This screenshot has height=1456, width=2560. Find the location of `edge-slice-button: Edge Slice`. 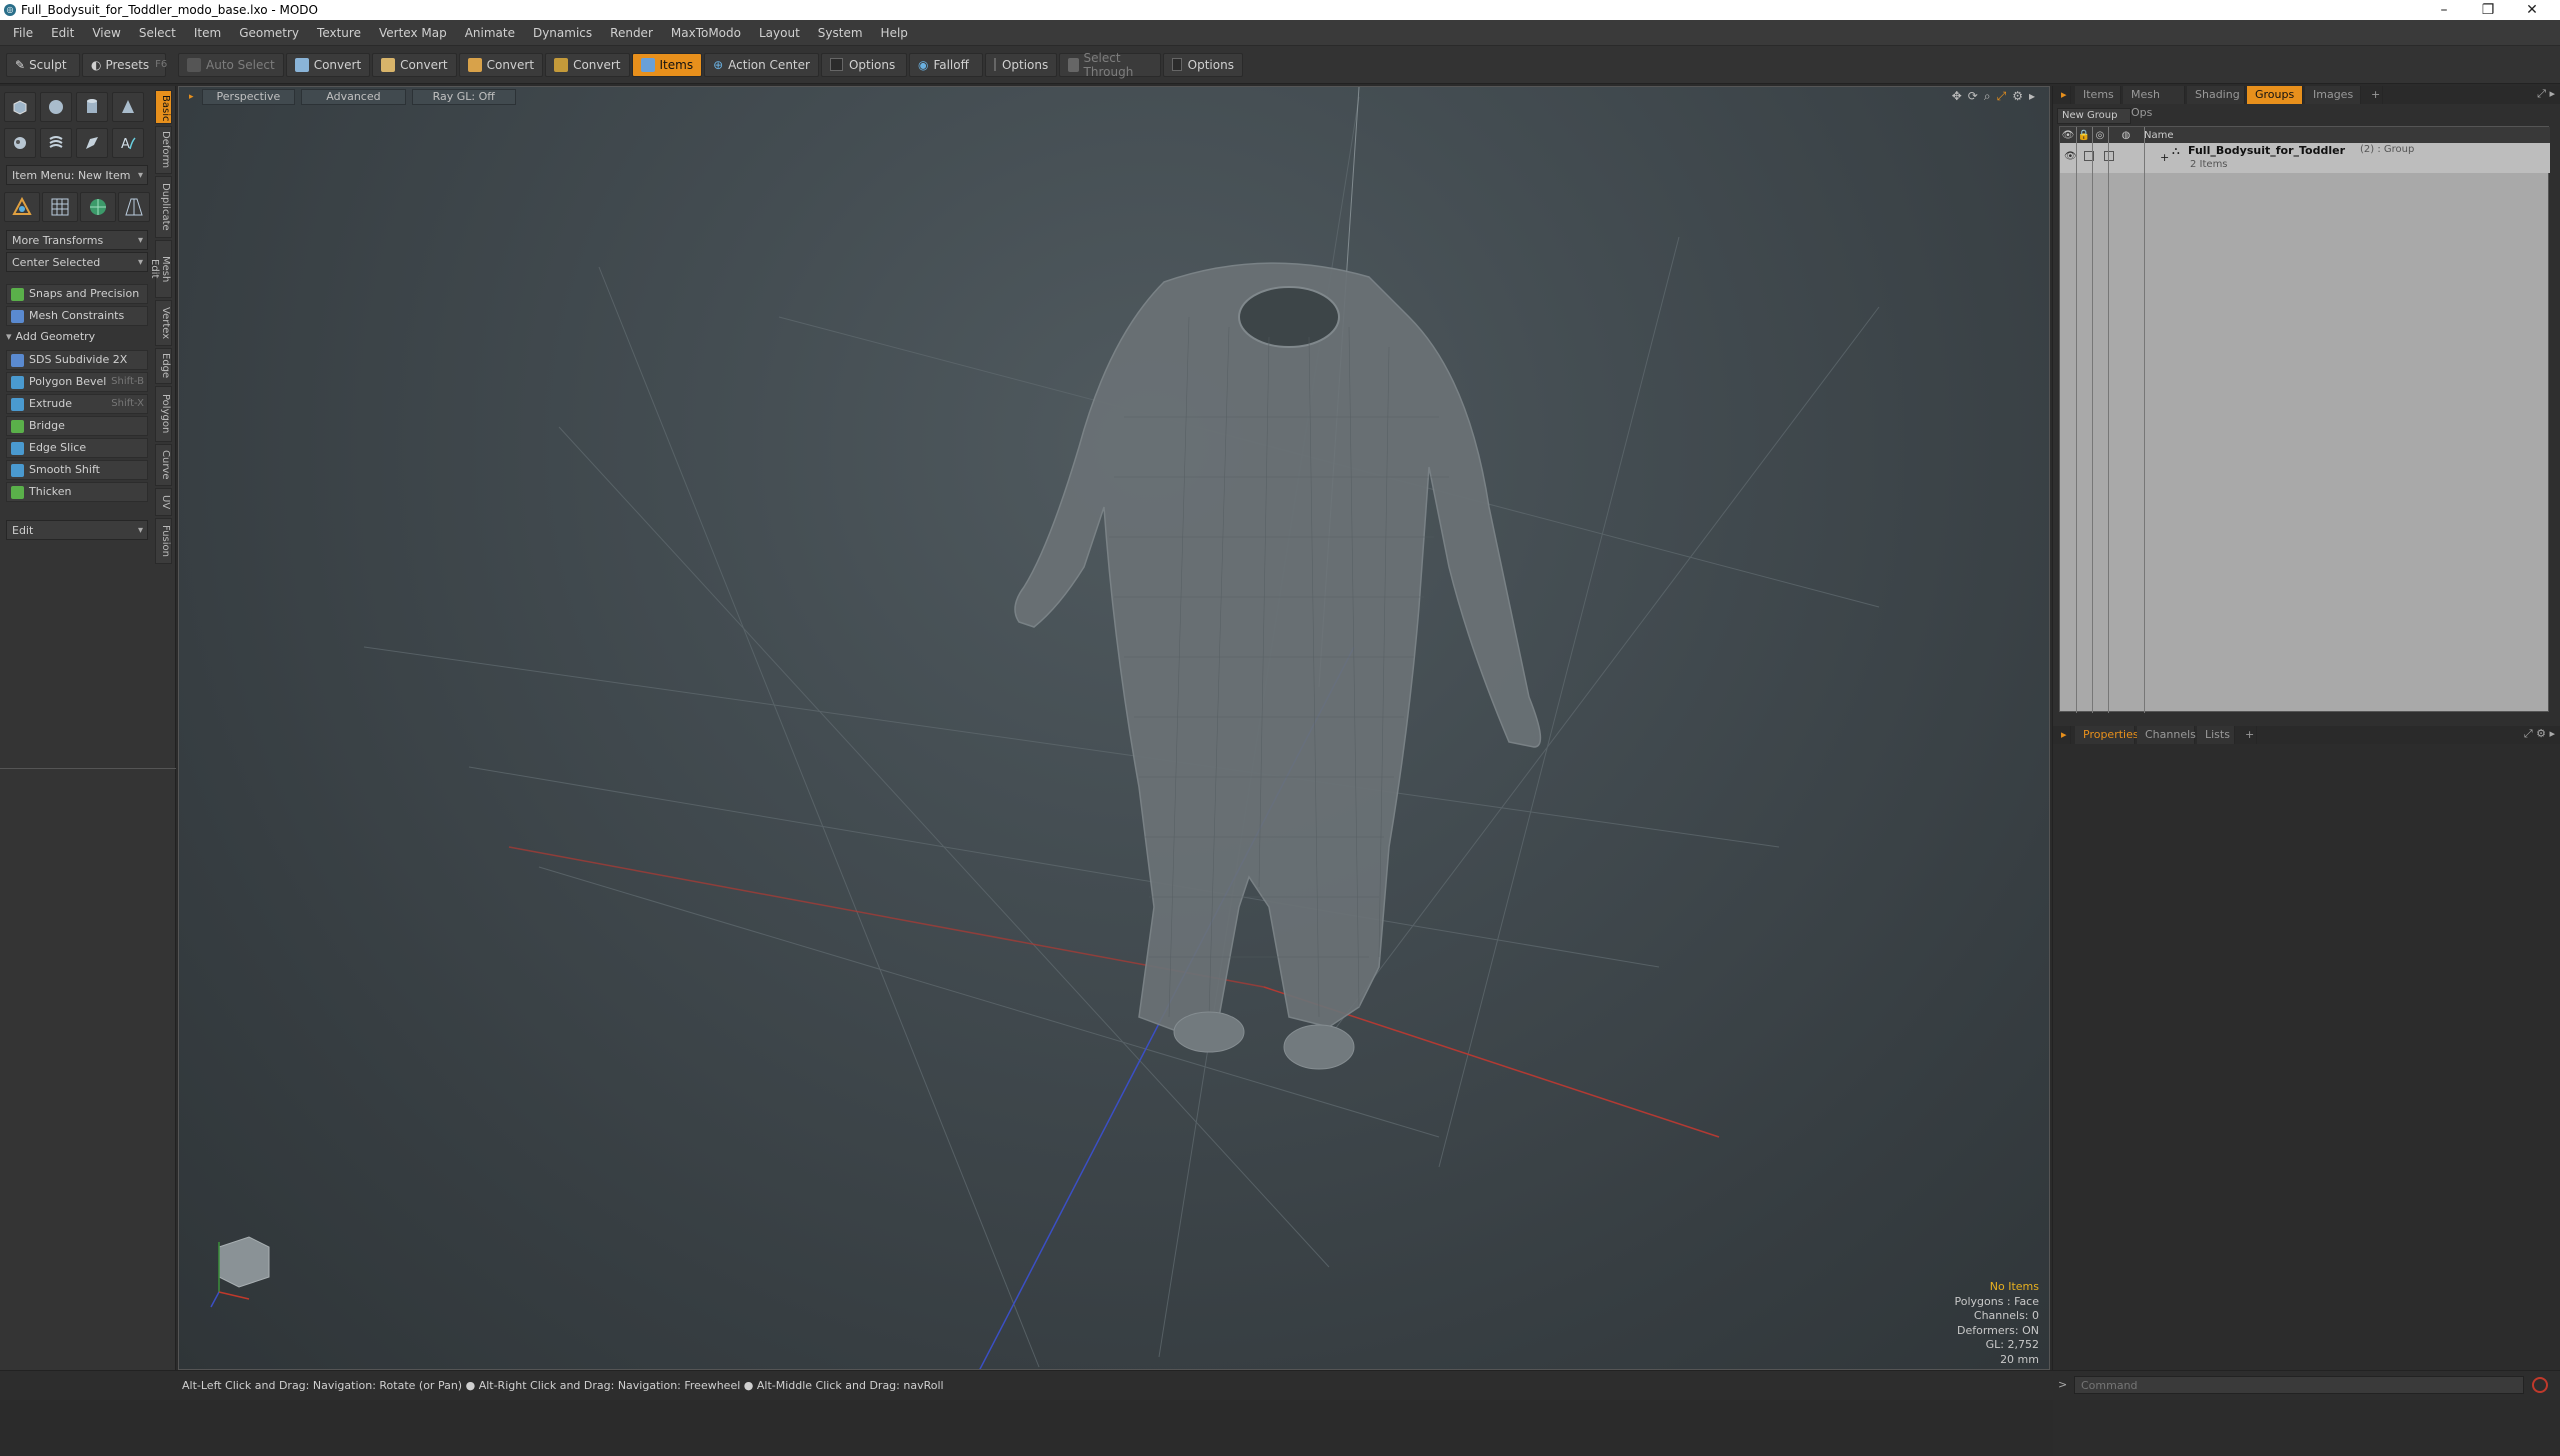

edge-slice-button: Edge Slice is located at coordinates (77, 448).